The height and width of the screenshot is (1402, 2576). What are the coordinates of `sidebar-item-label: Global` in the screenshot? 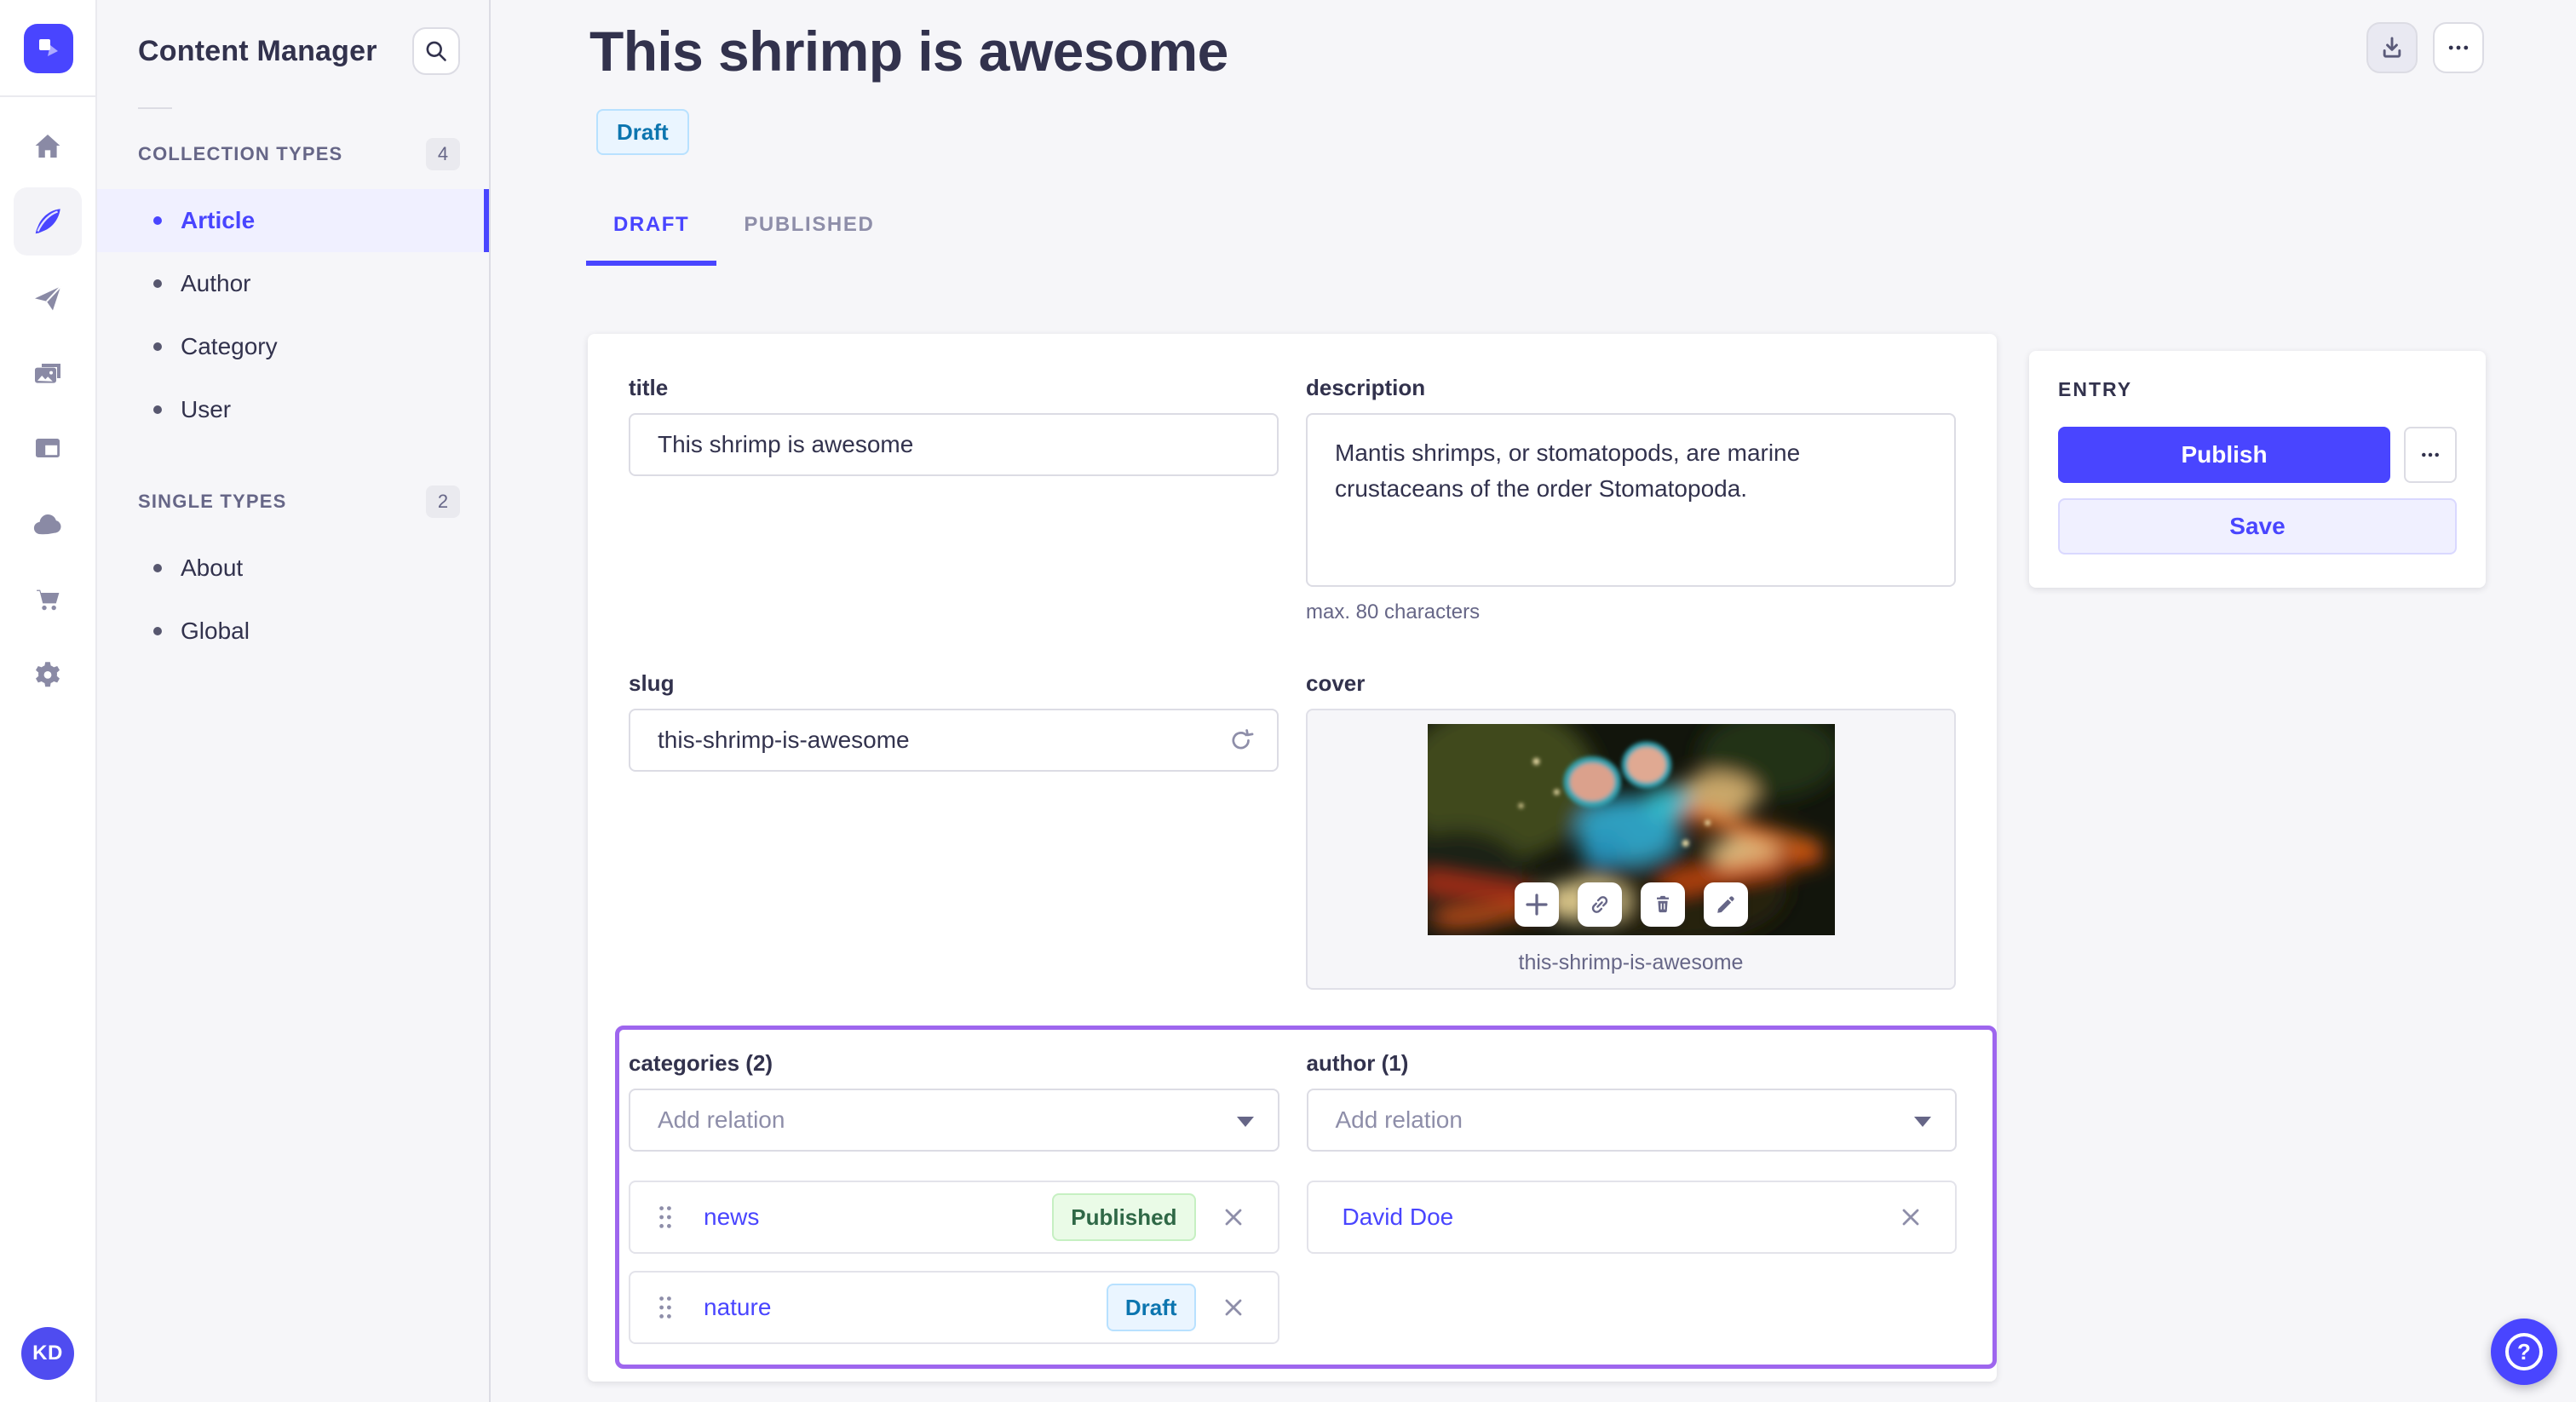 It's located at (216, 631).